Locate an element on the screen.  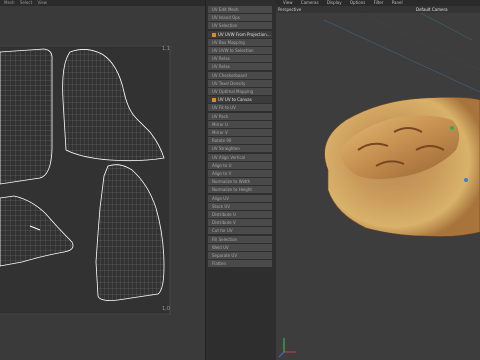
tool-item: UV Pack is located at coordinates (240, 116).